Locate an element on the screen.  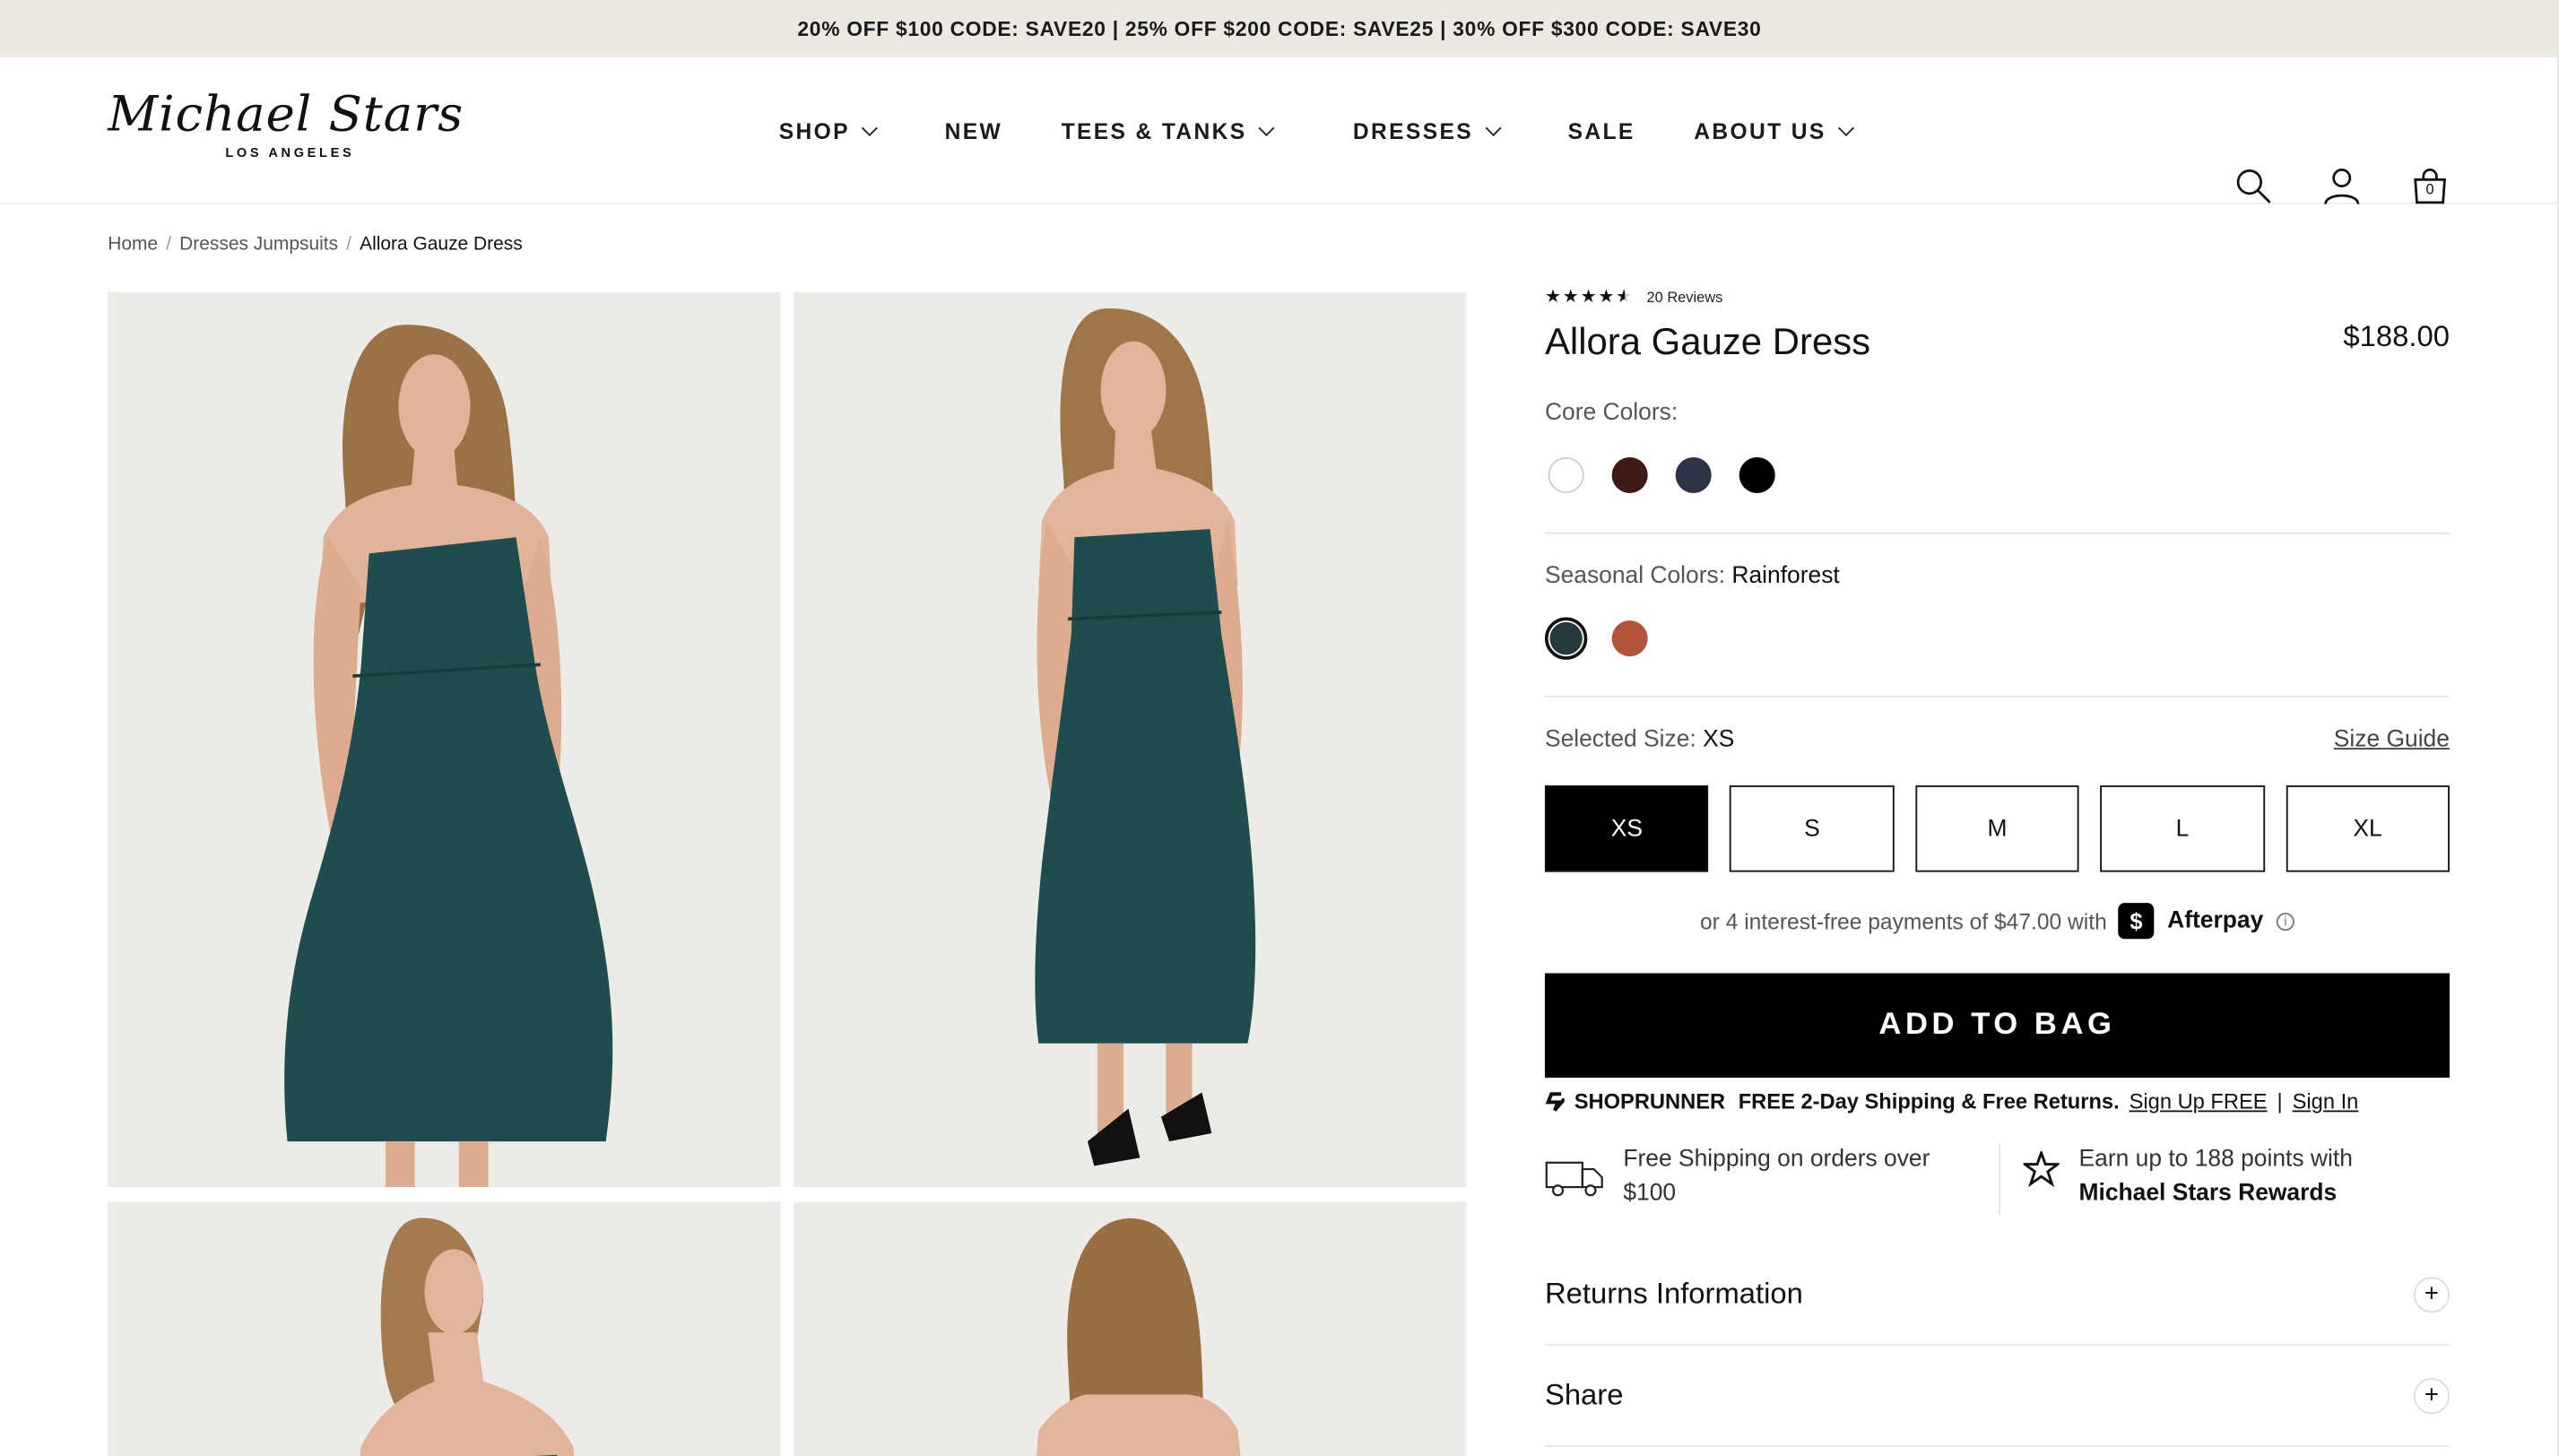
size-selector: XS S M L XL is located at coordinates (1998, 829).